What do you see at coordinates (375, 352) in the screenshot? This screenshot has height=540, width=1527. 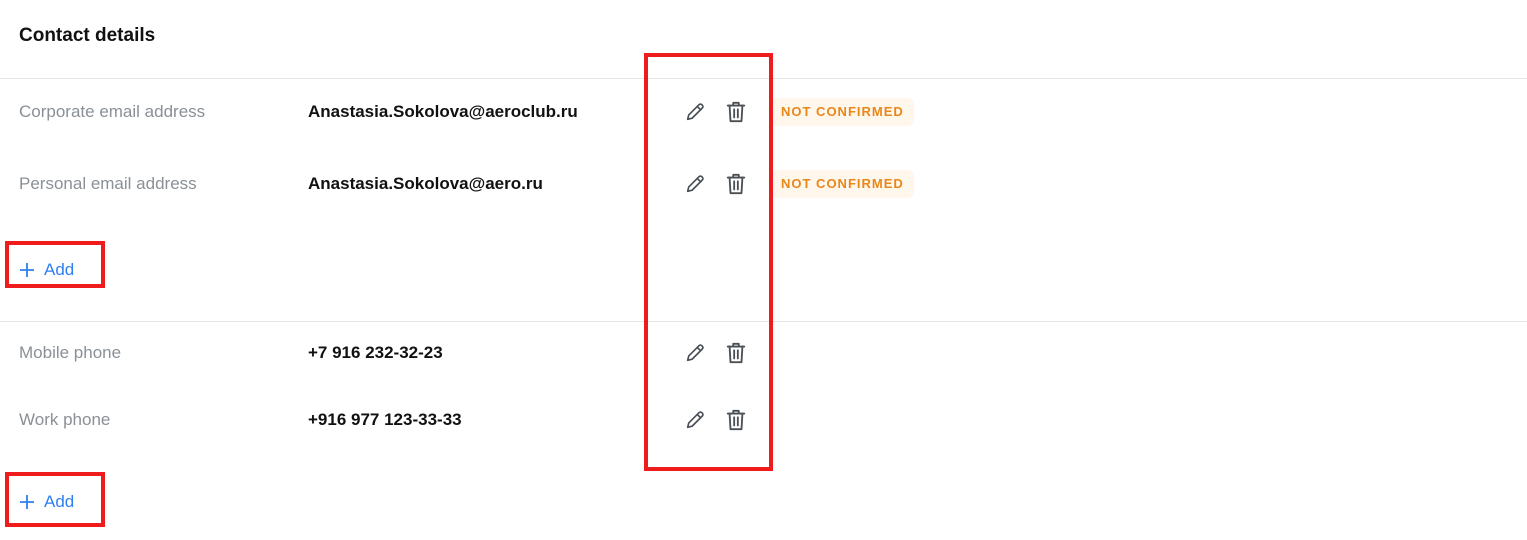 I see `field-value: +7 916 232-32-23` at bounding box center [375, 352].